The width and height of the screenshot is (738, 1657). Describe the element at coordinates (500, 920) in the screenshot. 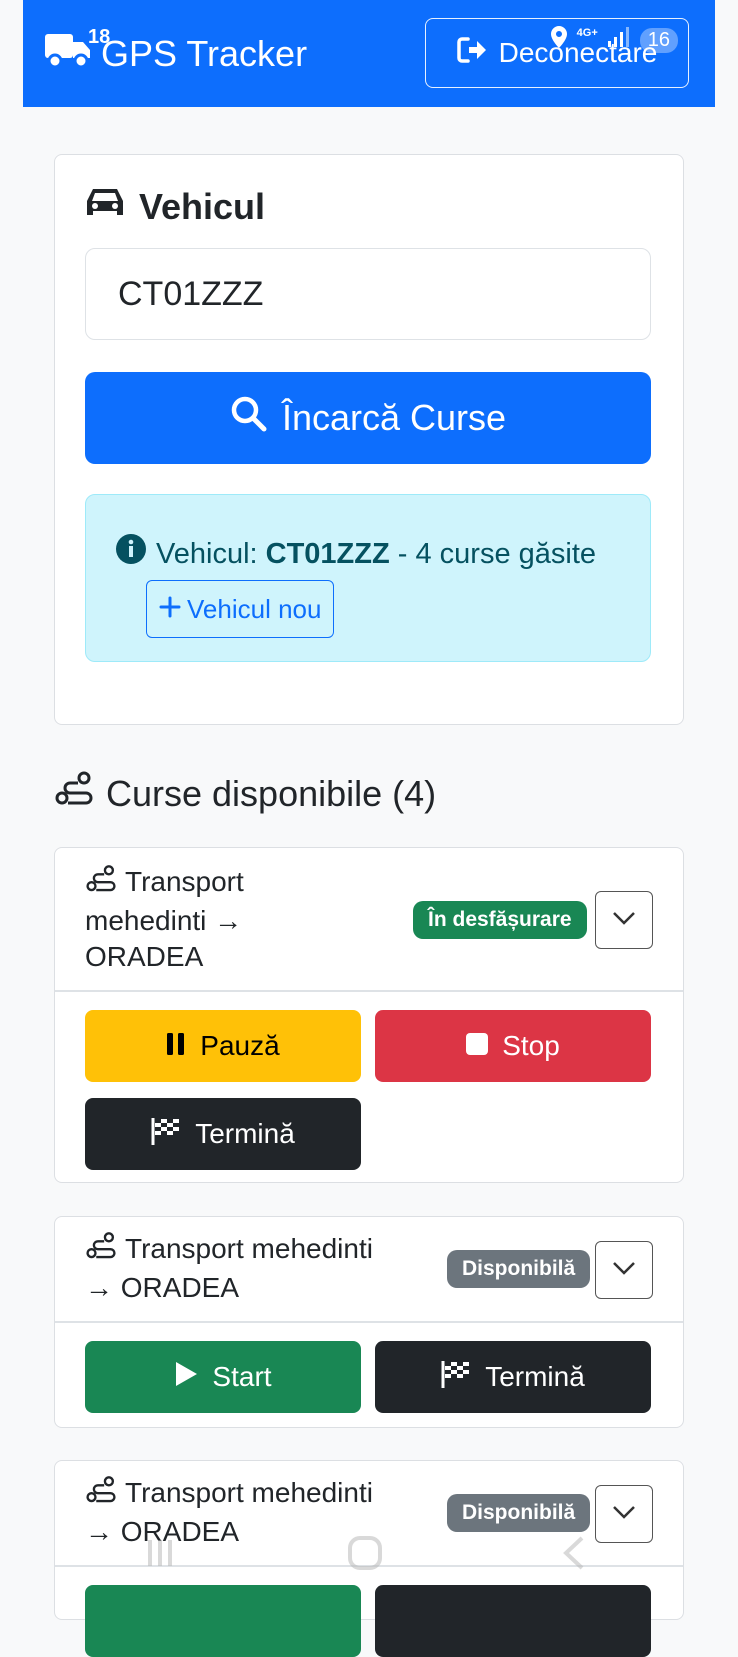

I see `status-badge: În desfășurare` at that location.